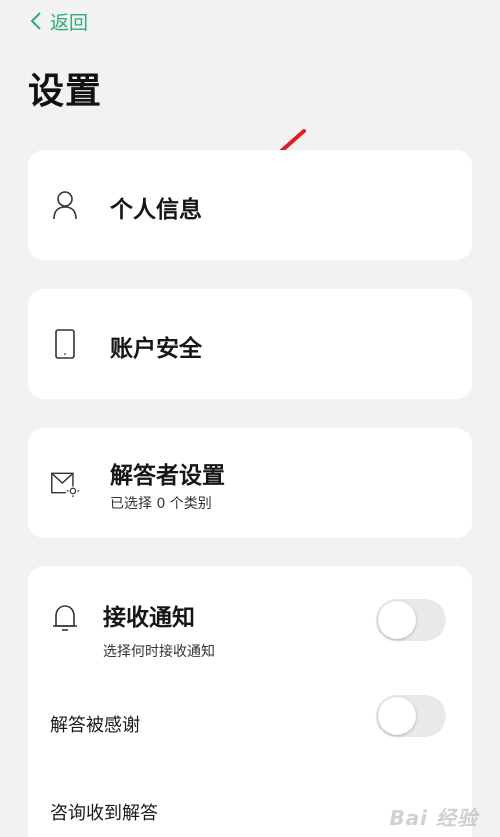 This screenshot has width=500, height=837. What do you see at coordinates (161, 504) in the screenshot?
I see `answerer-settings-subtitle: 已选择 0 个类别` at bounding box center [161, 504].